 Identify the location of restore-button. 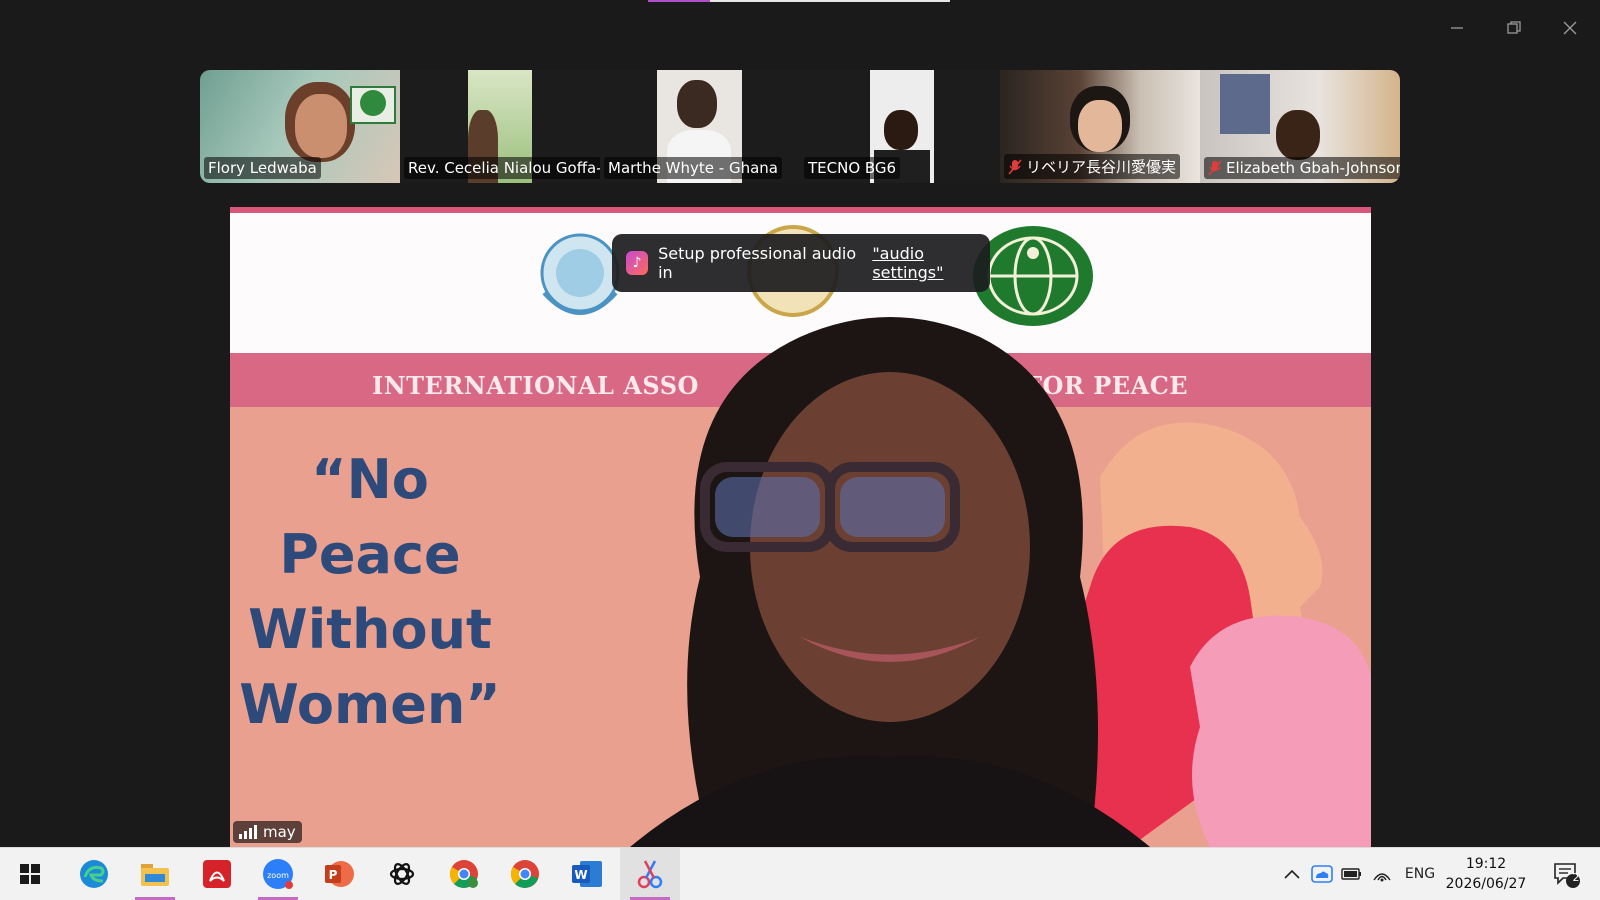
(1514, 28).